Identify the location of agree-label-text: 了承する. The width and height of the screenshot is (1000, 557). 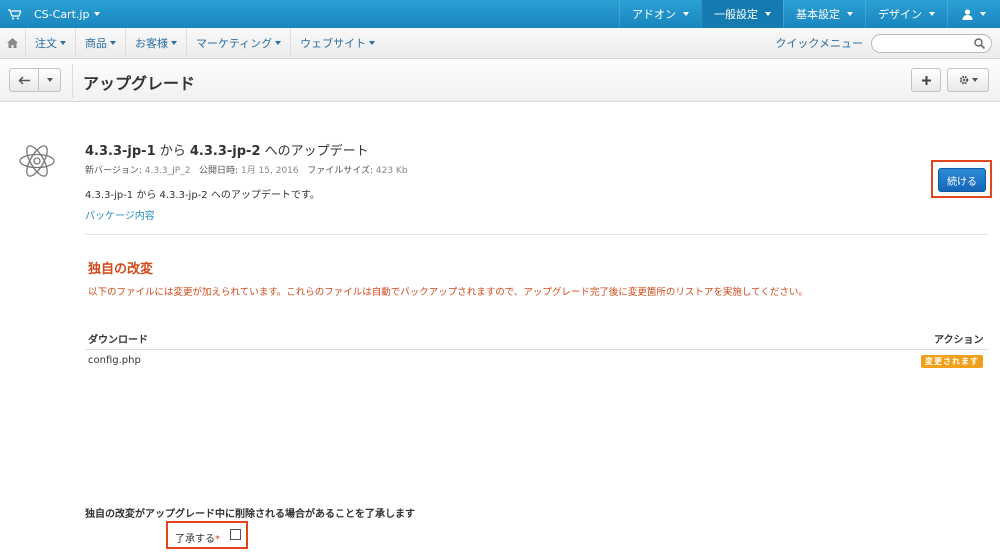
(195, 539).